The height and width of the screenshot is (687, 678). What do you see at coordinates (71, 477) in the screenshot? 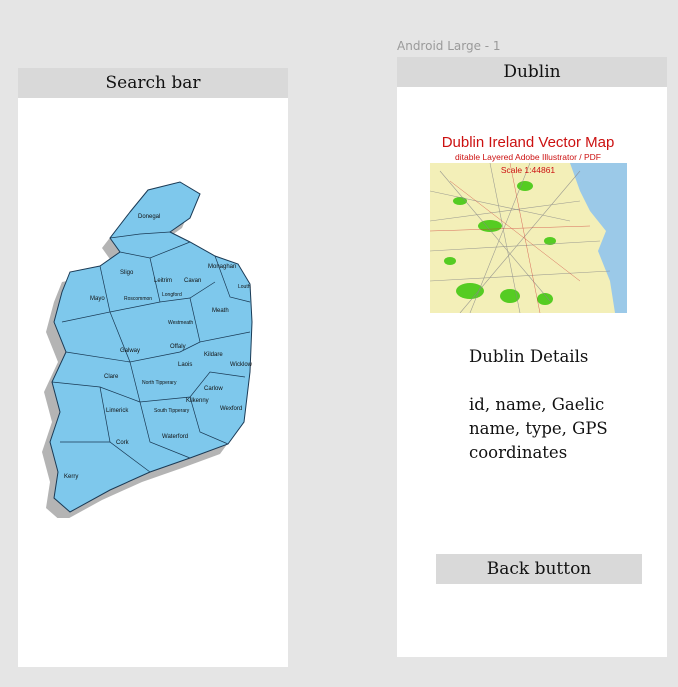
I see `county-label: Kerry` at bounding box center [71, 477].